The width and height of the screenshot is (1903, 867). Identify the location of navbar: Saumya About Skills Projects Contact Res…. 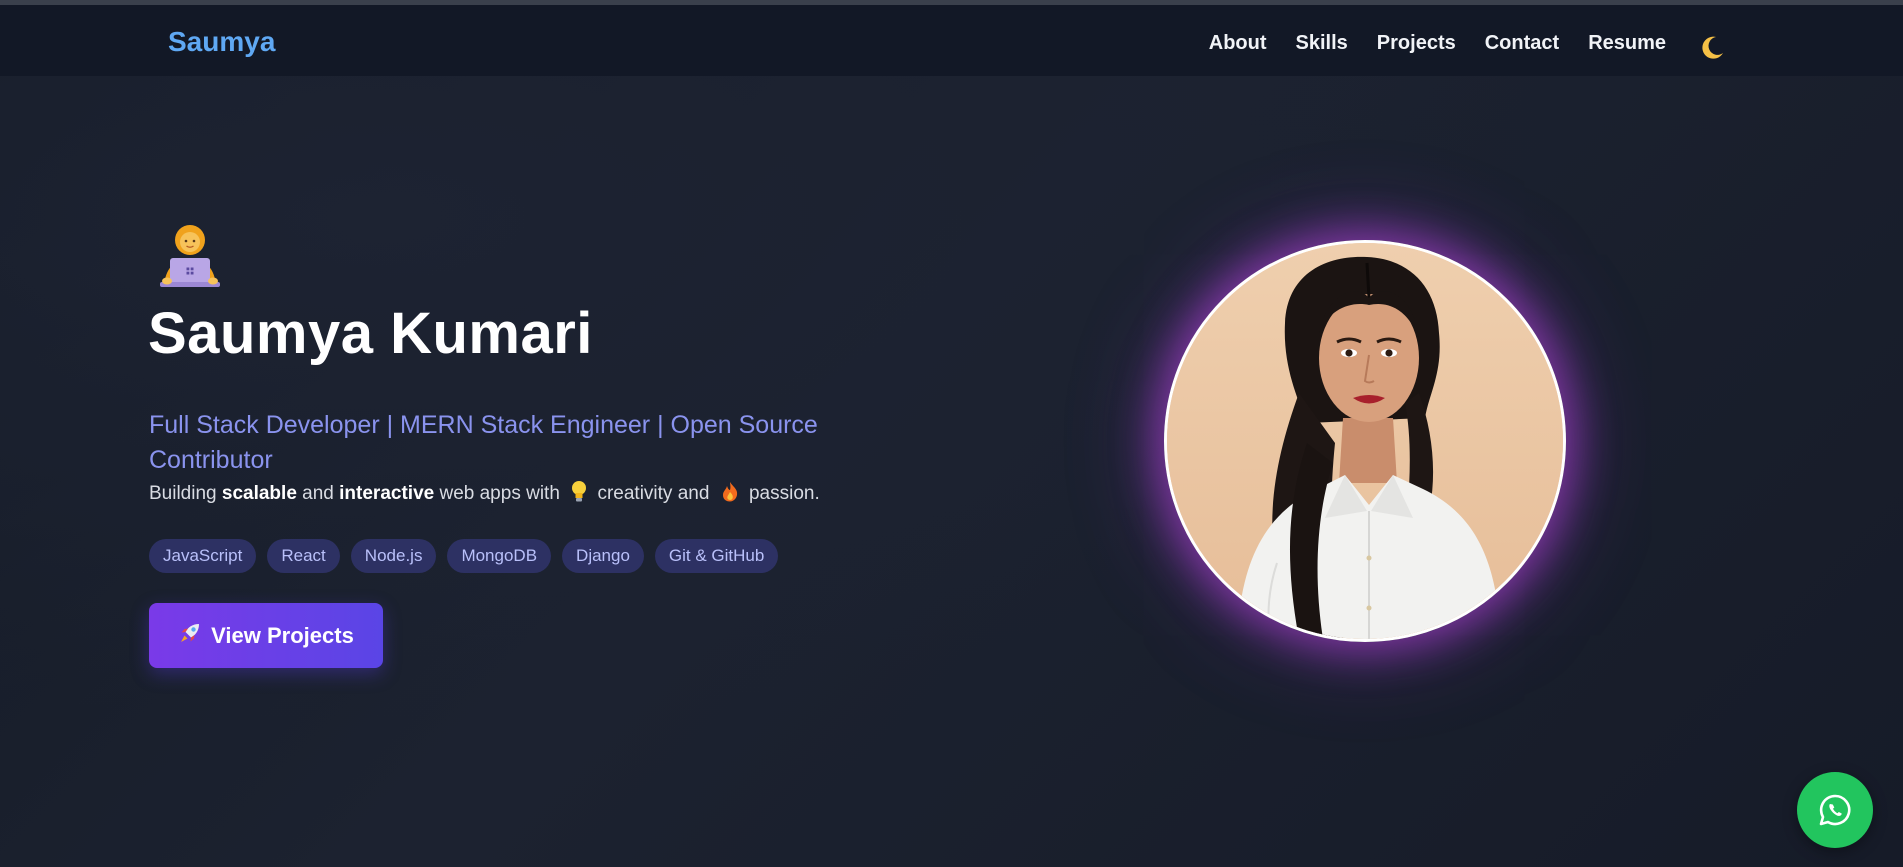
(951, 40).